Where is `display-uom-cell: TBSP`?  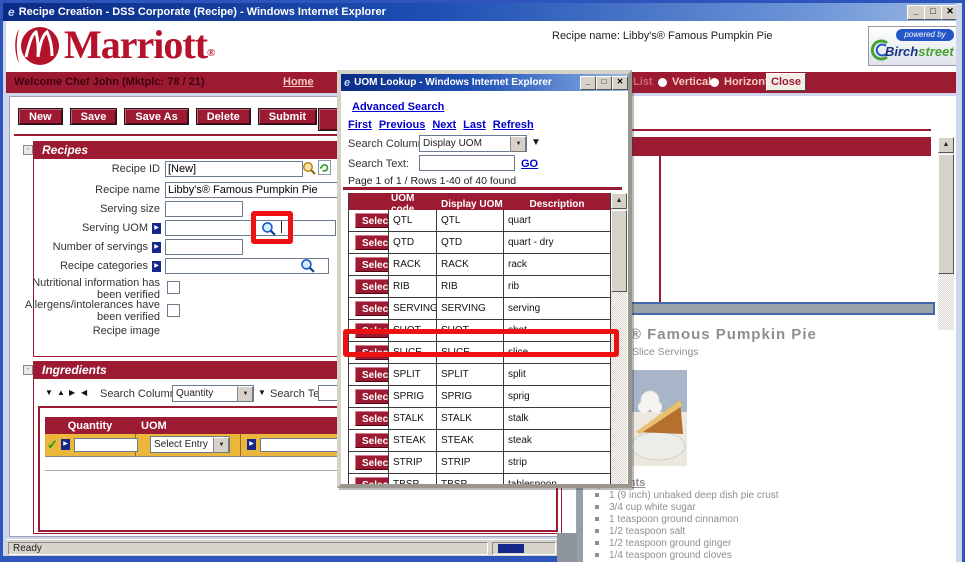 display-uom-cell: TBSP is located at coordinates (470, 479).